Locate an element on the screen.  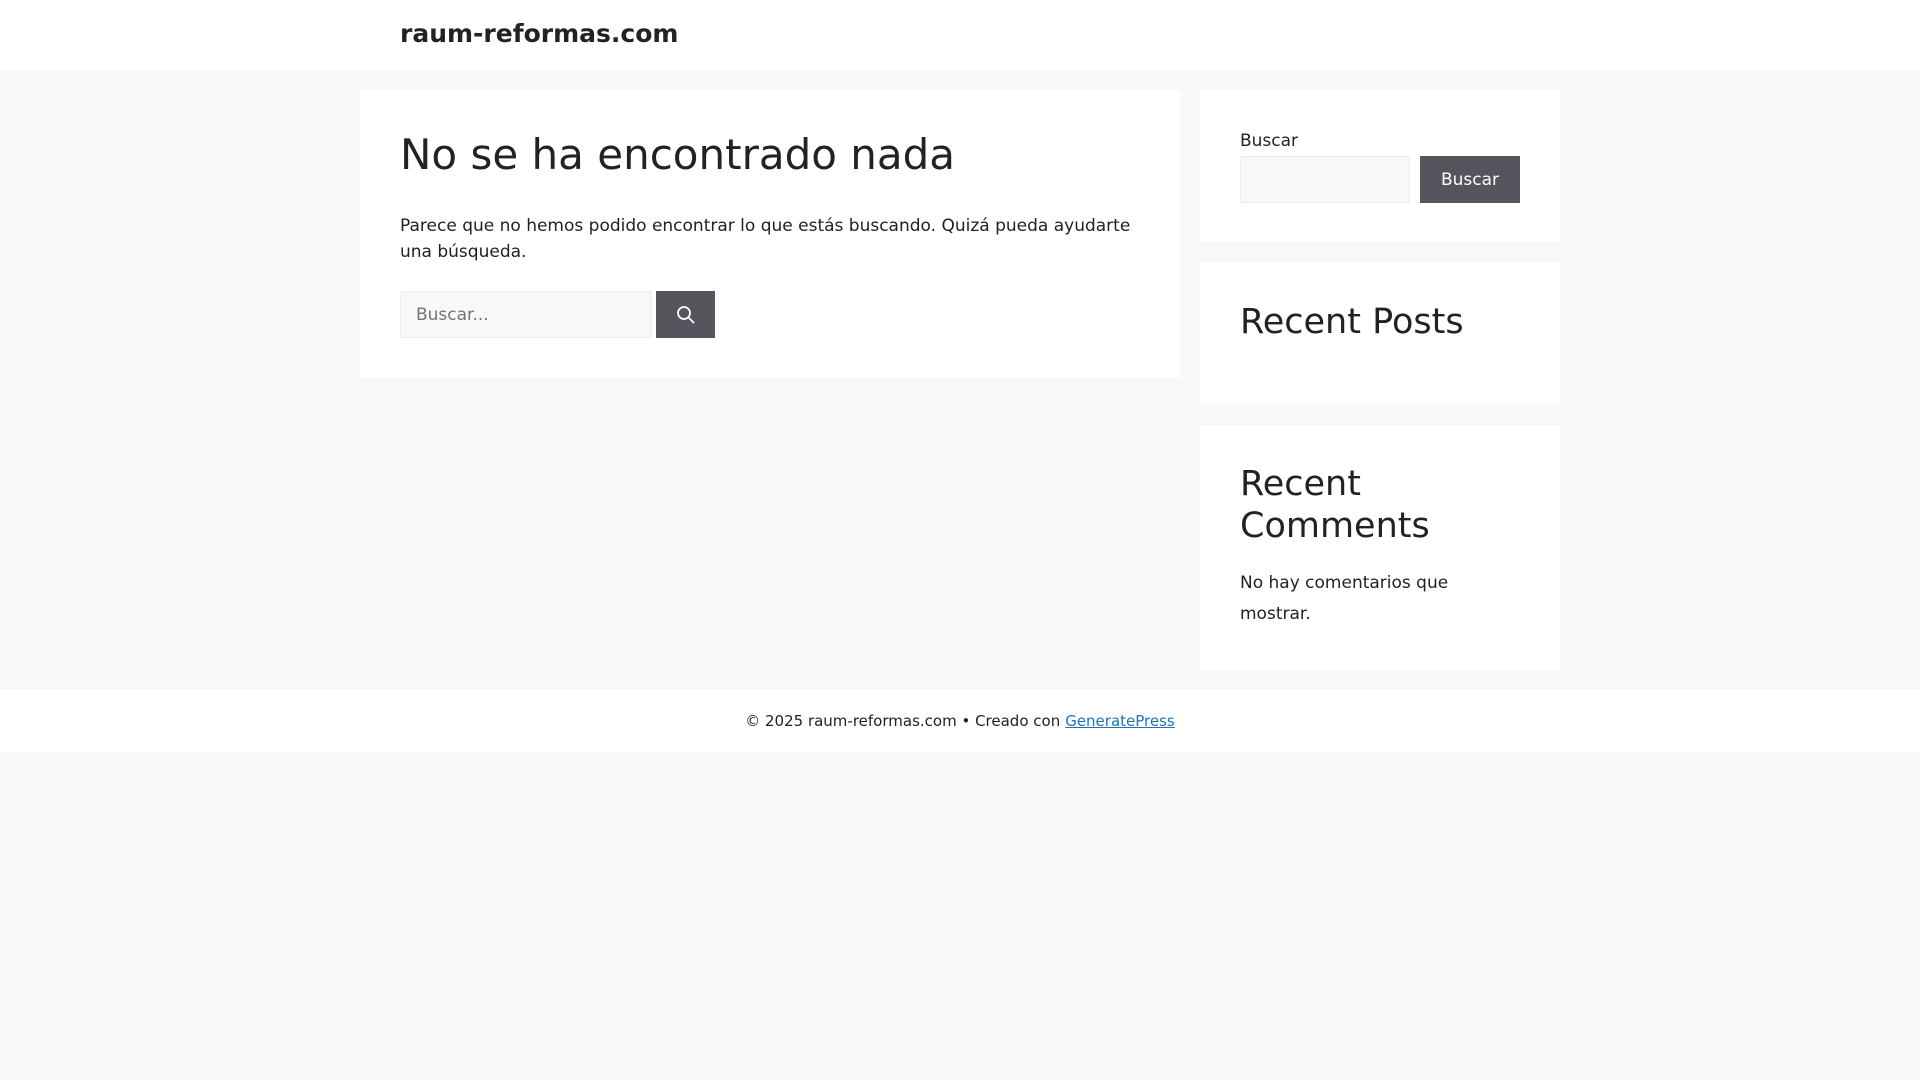
search-submit-button is located at coordinates (685, 314).